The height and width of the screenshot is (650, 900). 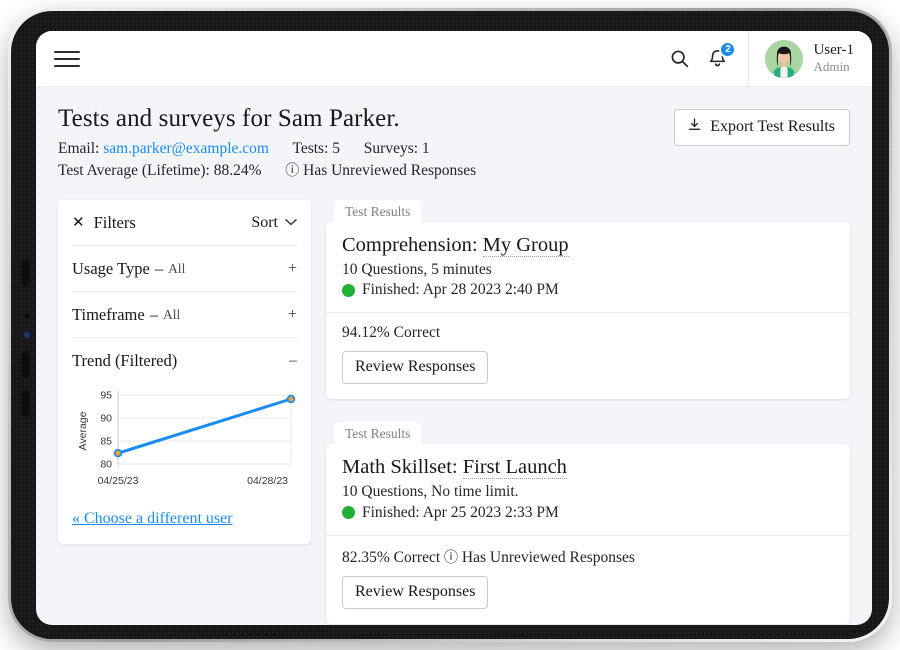 I want to click on sort-dropdown: Sort, so click(x=274, y=223).